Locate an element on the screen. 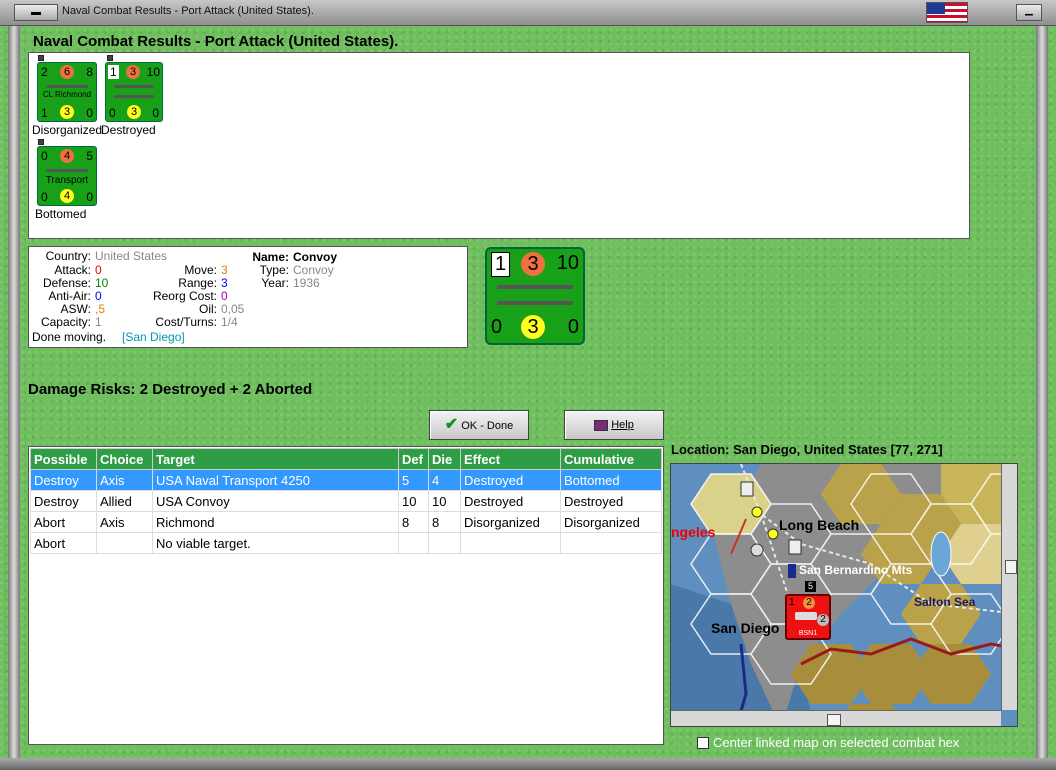  column-header: Choice is located at coordinates (124, 459).